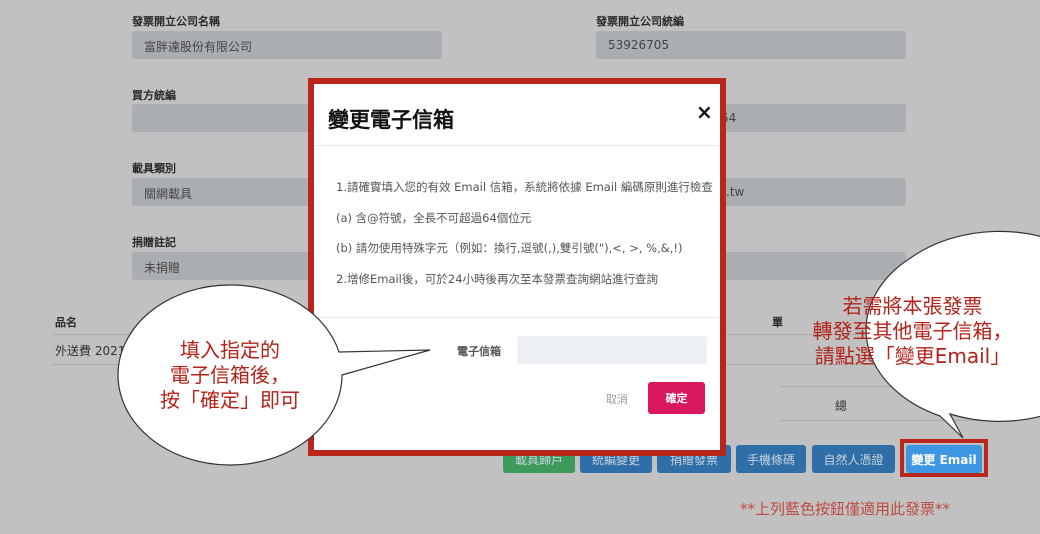 The image size is (1040, 534). I want to click on right-callout-text: 若需將本張發票 轉發至其他電子信箱， 請點選「變更Email」, so click(912, 331).